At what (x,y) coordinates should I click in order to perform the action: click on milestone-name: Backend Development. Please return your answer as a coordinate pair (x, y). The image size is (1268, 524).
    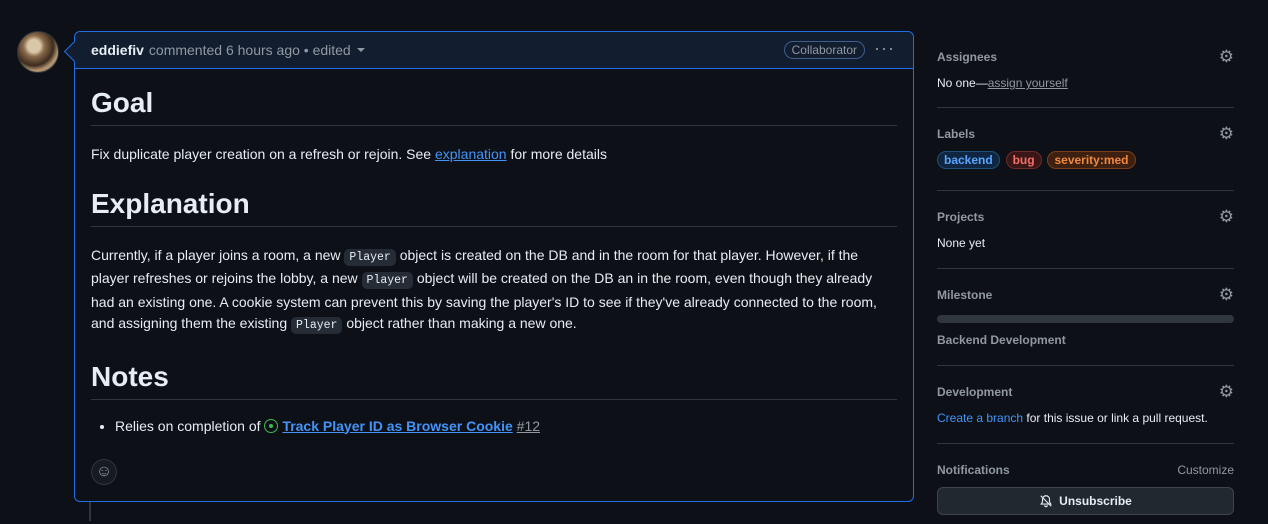
    Looking at the image, I should click on (1001, 340).